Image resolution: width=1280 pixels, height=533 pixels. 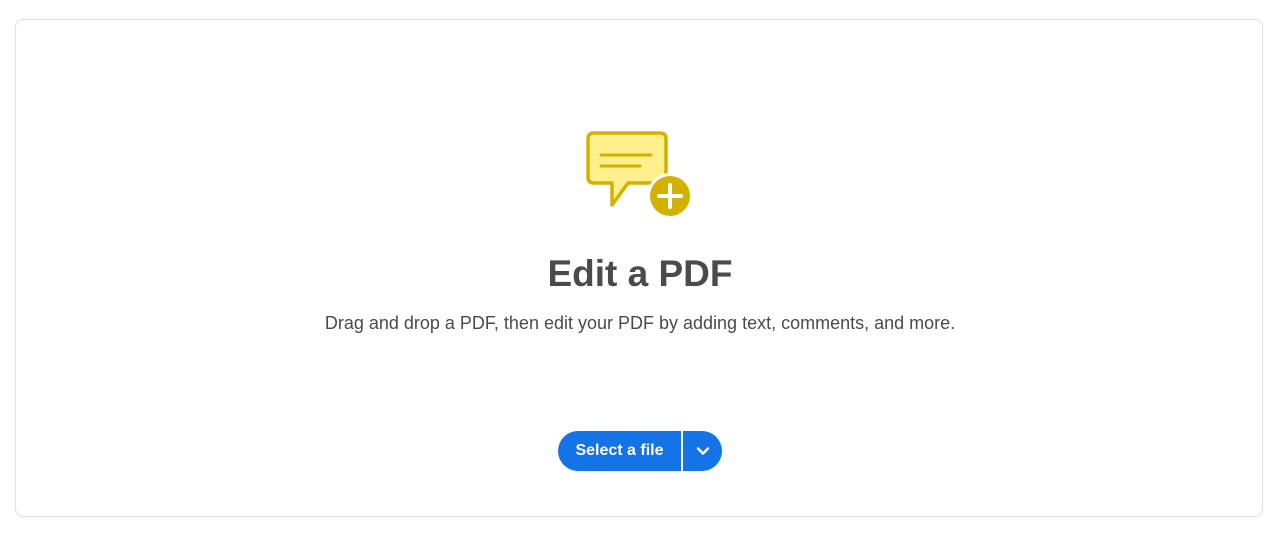 What do you see at coordinates (640, 273) in the screenshot?
I see `page-title: Edit a PDF` at bounding box center [640, 273].